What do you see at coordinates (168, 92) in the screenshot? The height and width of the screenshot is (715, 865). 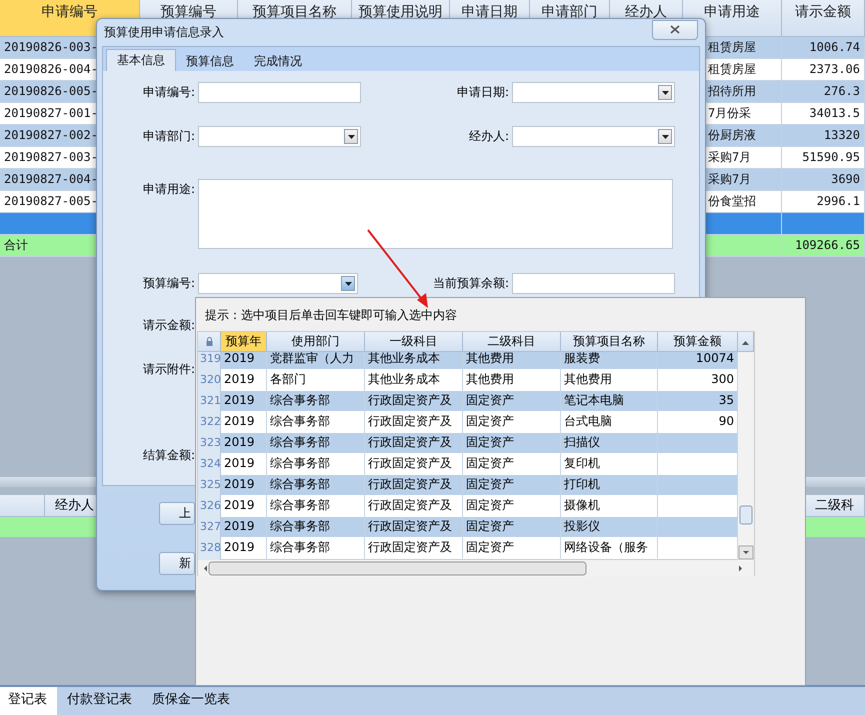 I see `field-label: 申请编号:` at bounding box center [168, 92].